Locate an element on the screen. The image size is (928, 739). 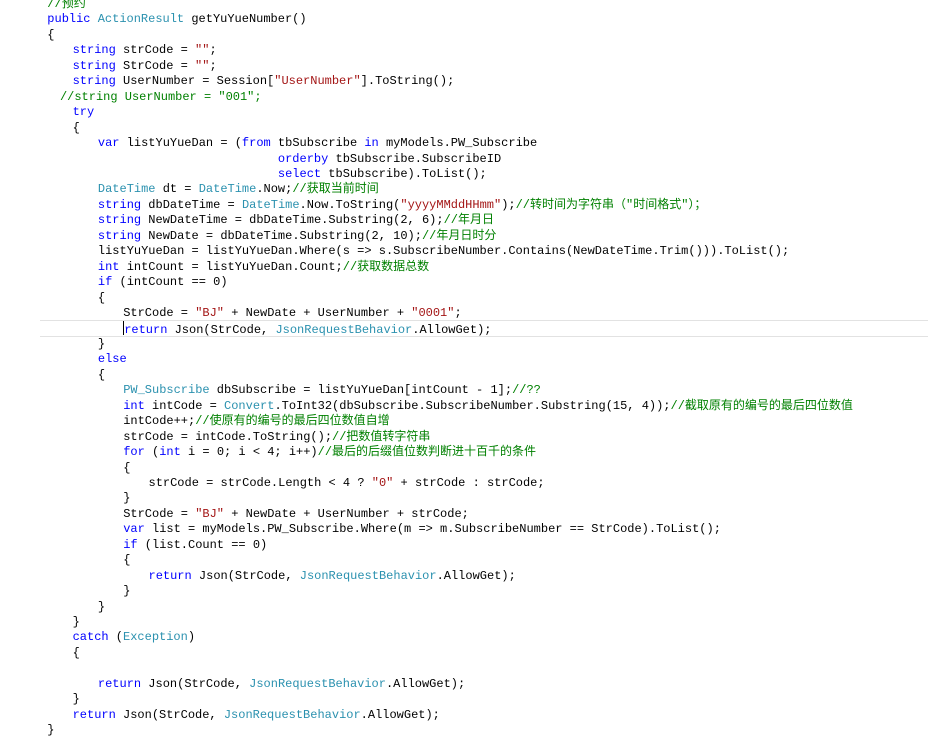
code-line: public ActionResult getYuYueNumber() is located at coordinates (176, 19).